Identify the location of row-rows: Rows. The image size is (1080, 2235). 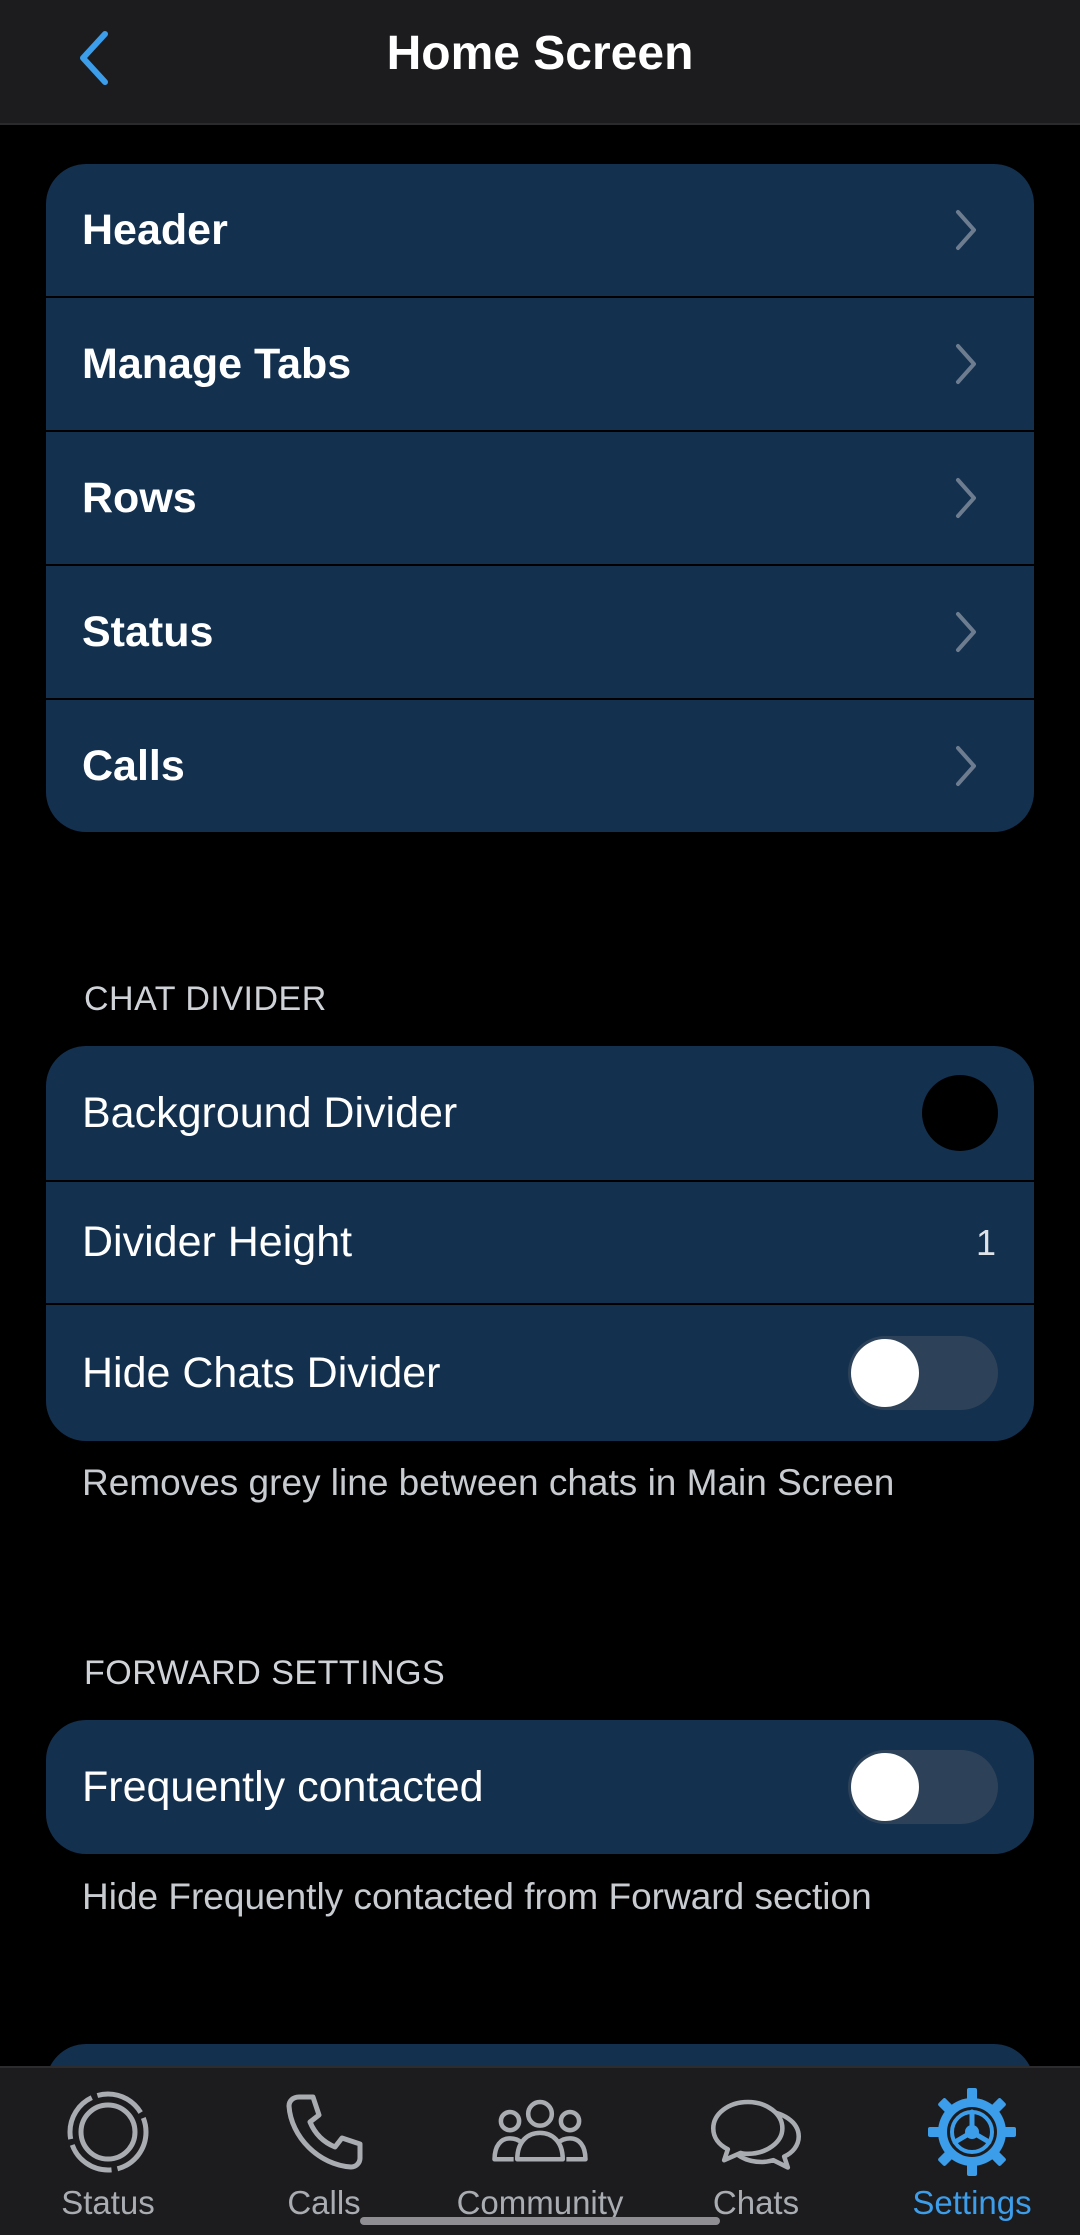
(540, 499).